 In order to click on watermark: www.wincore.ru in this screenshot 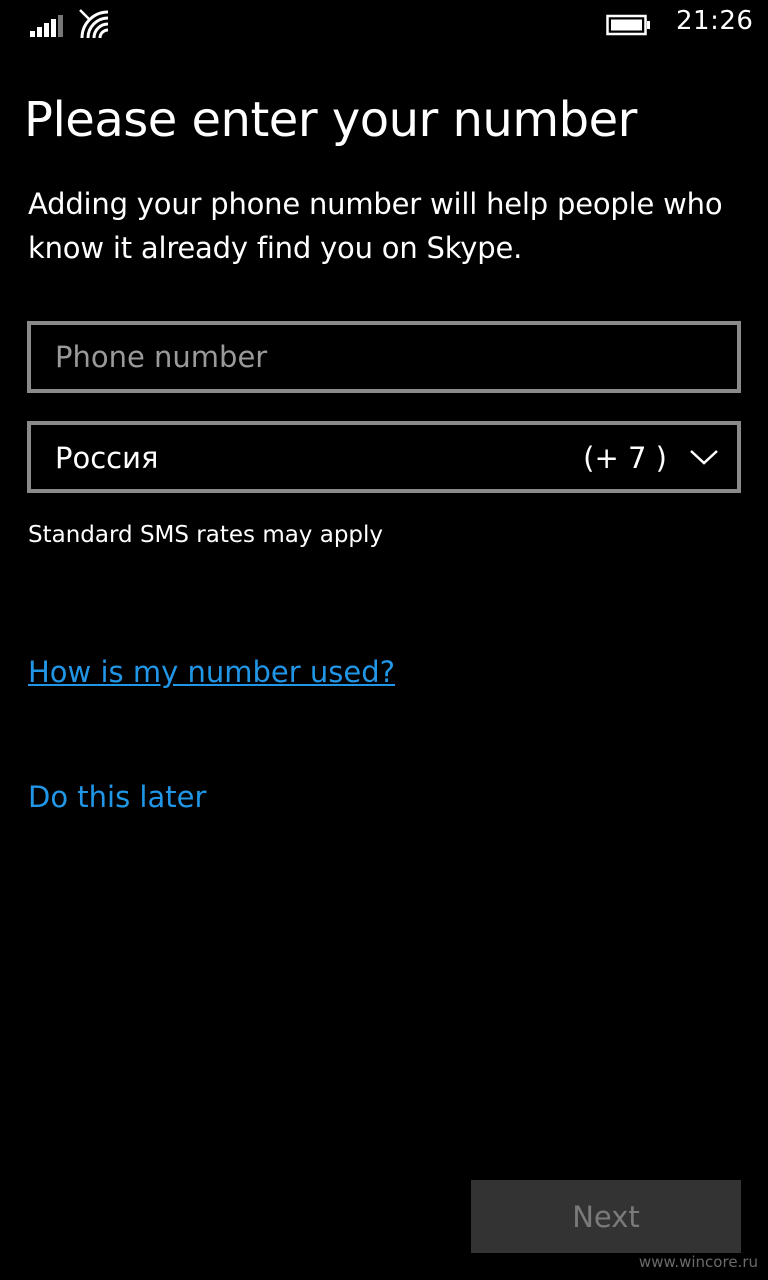, I will do `click(698, 1262)`.